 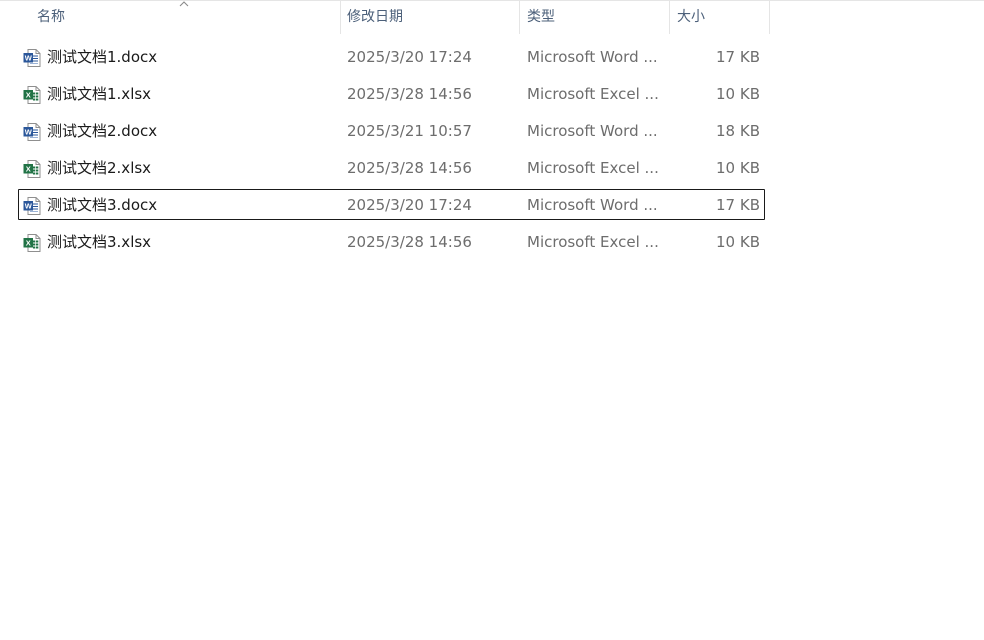 What do you see at coordinates (99, 94) in the screenshot?
I see `file-name: 测试文档1.xlsx` at bounding box center [99, 94].